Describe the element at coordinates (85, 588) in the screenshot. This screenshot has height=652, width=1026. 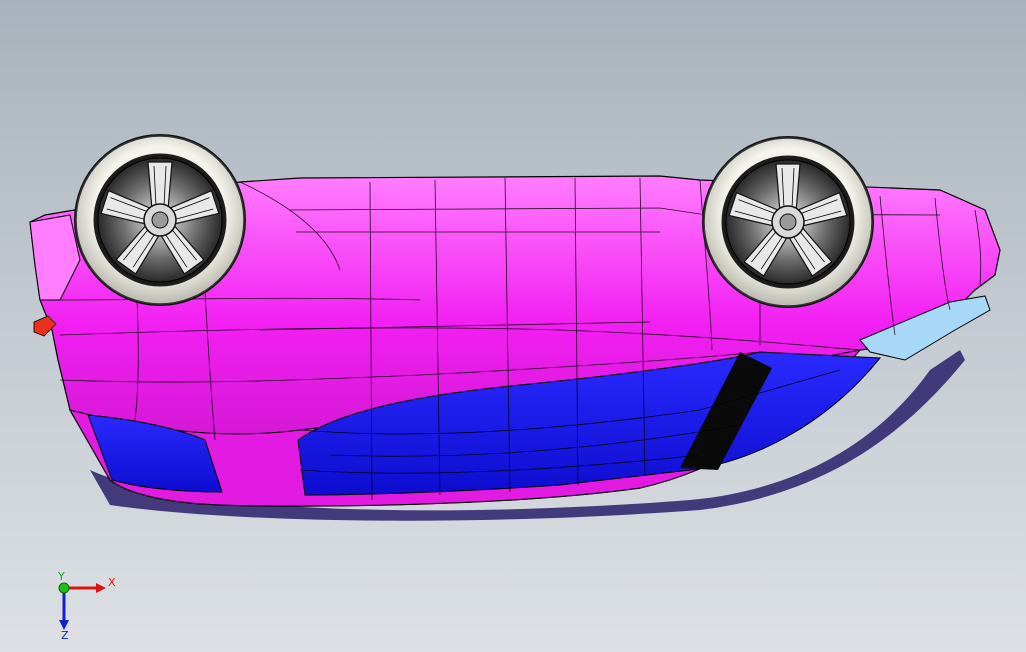
I see `x-axis-arrow-icon` at that location.